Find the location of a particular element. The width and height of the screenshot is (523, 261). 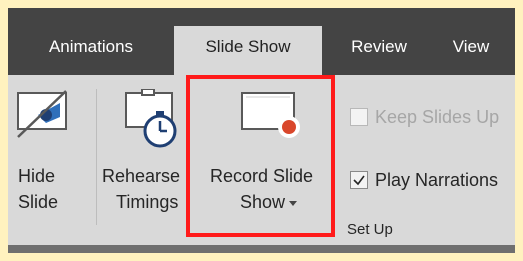

rehearse-timings-label-line2: Timings is located at coordinates (147, 202).